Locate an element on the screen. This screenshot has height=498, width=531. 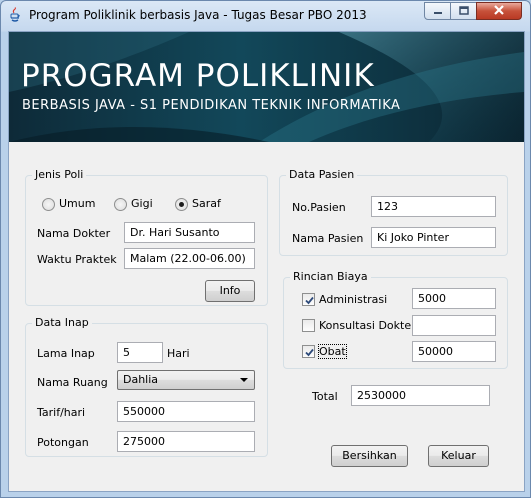
info-button: Info is located at coordinates (230, 291).